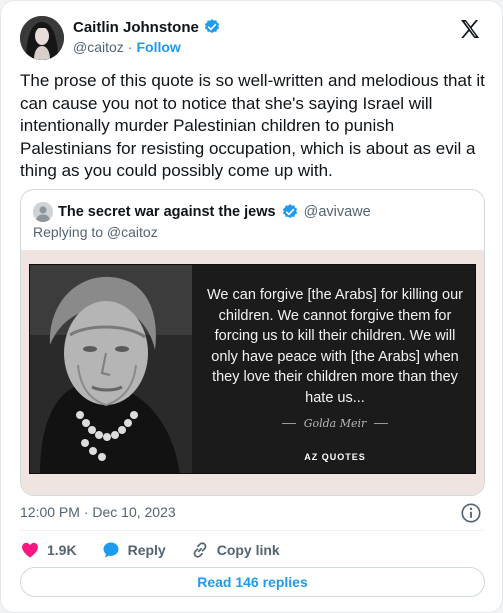 The height and width of the screenshot is (613, 503). Describe the element at coordinates (98, 512) in the screenshot. I see `tweet-timestamp: 12:00 PM · Dec 10, 2023` at that location.